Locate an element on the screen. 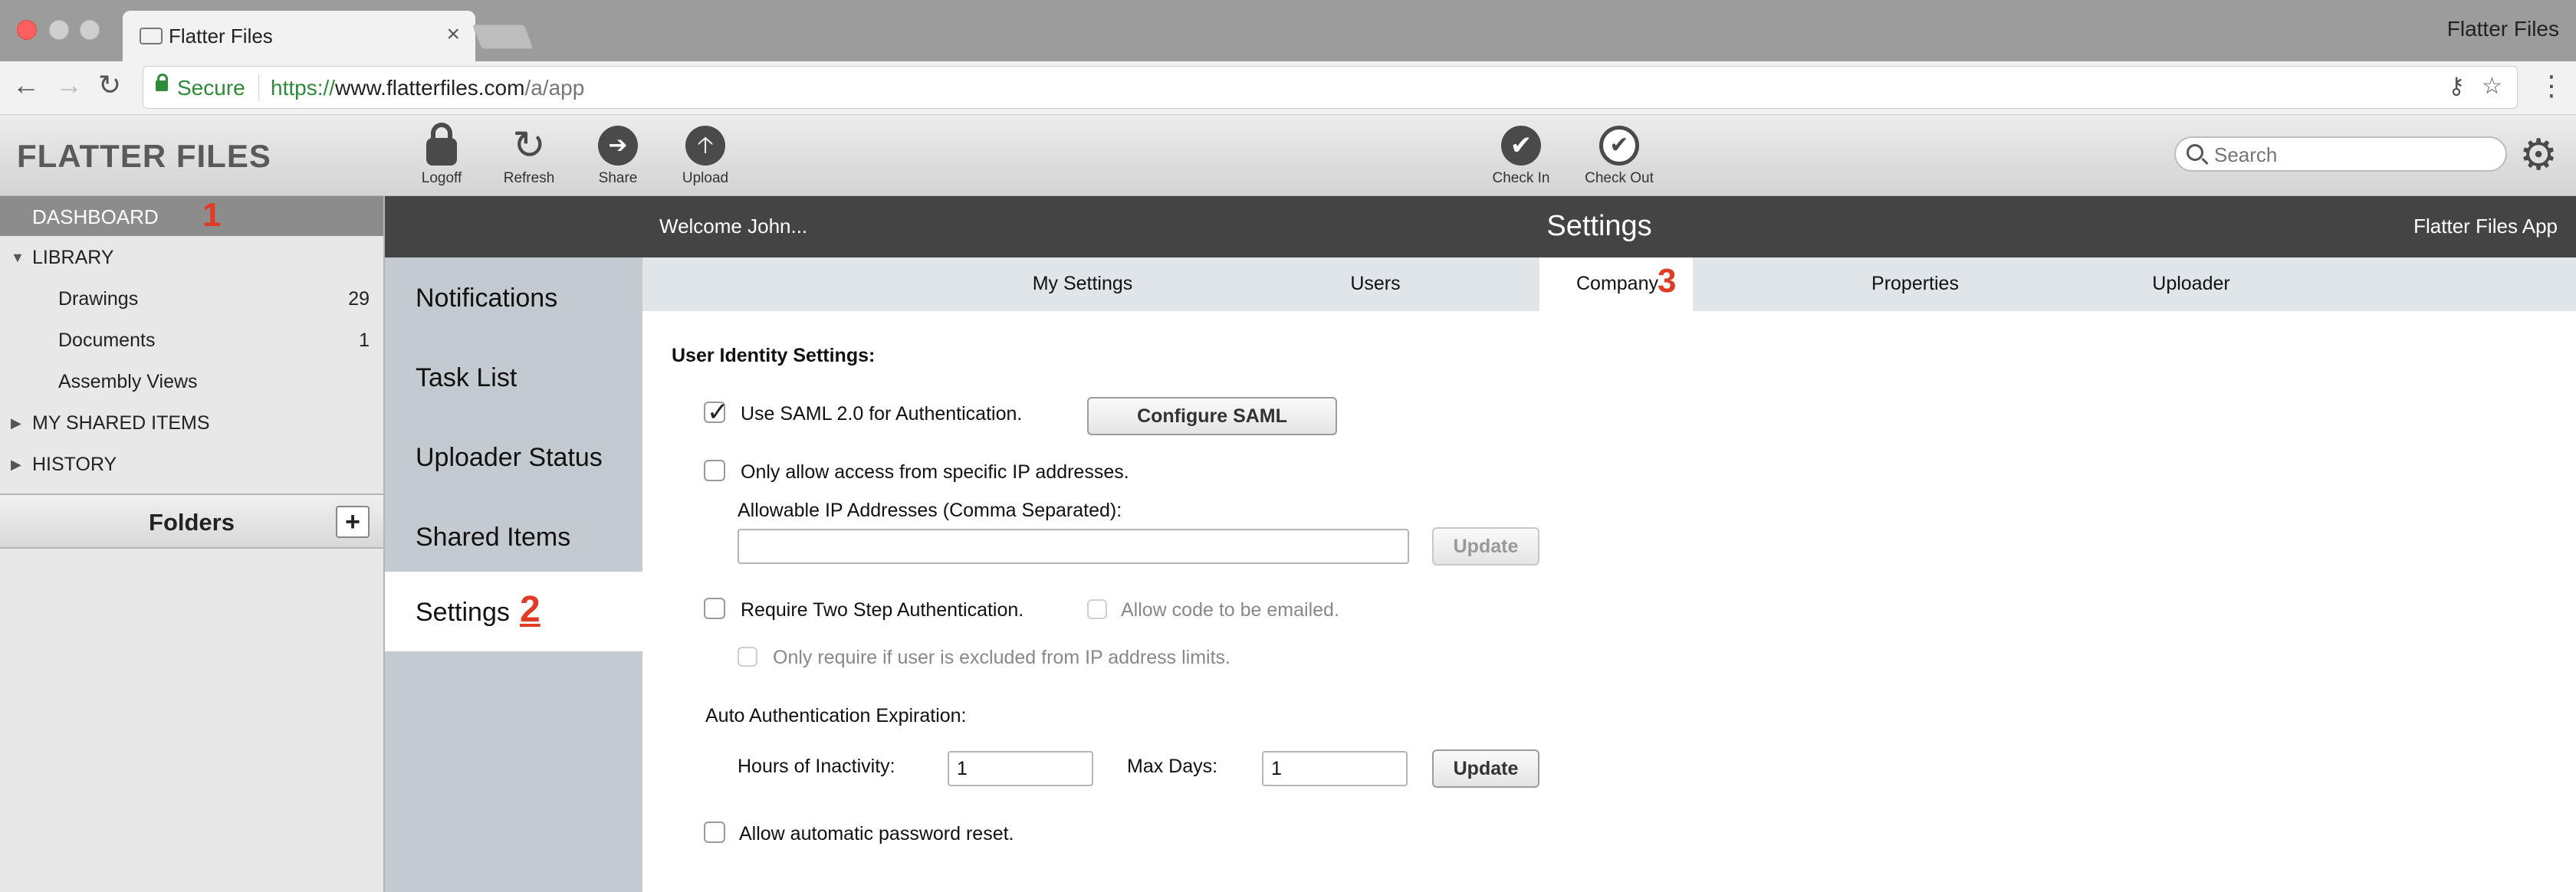 The width and height of the screenshot is (2576, 892). key-icon: ⚷ is located at coordinates (2456, 87).